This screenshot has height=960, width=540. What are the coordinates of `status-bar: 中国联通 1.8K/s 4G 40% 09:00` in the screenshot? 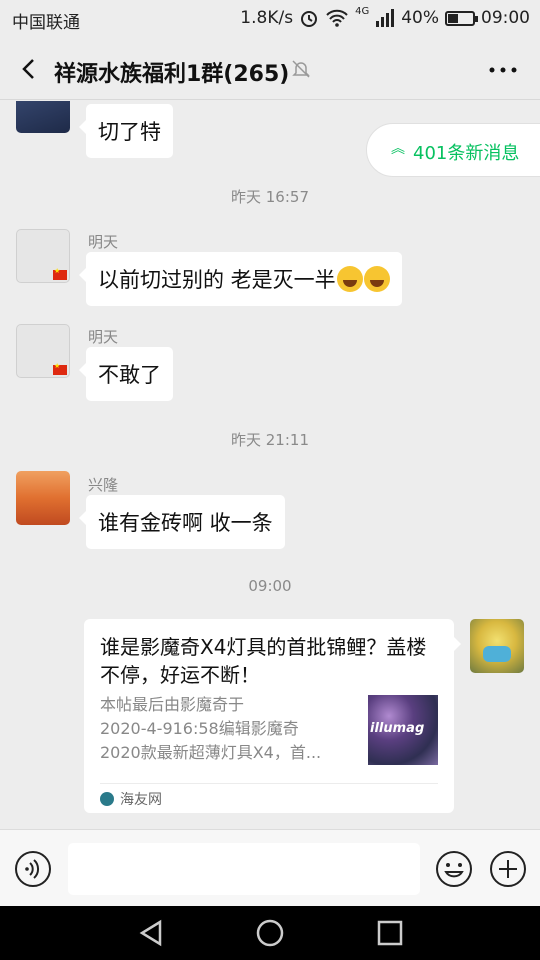 It's located at (270, 19).